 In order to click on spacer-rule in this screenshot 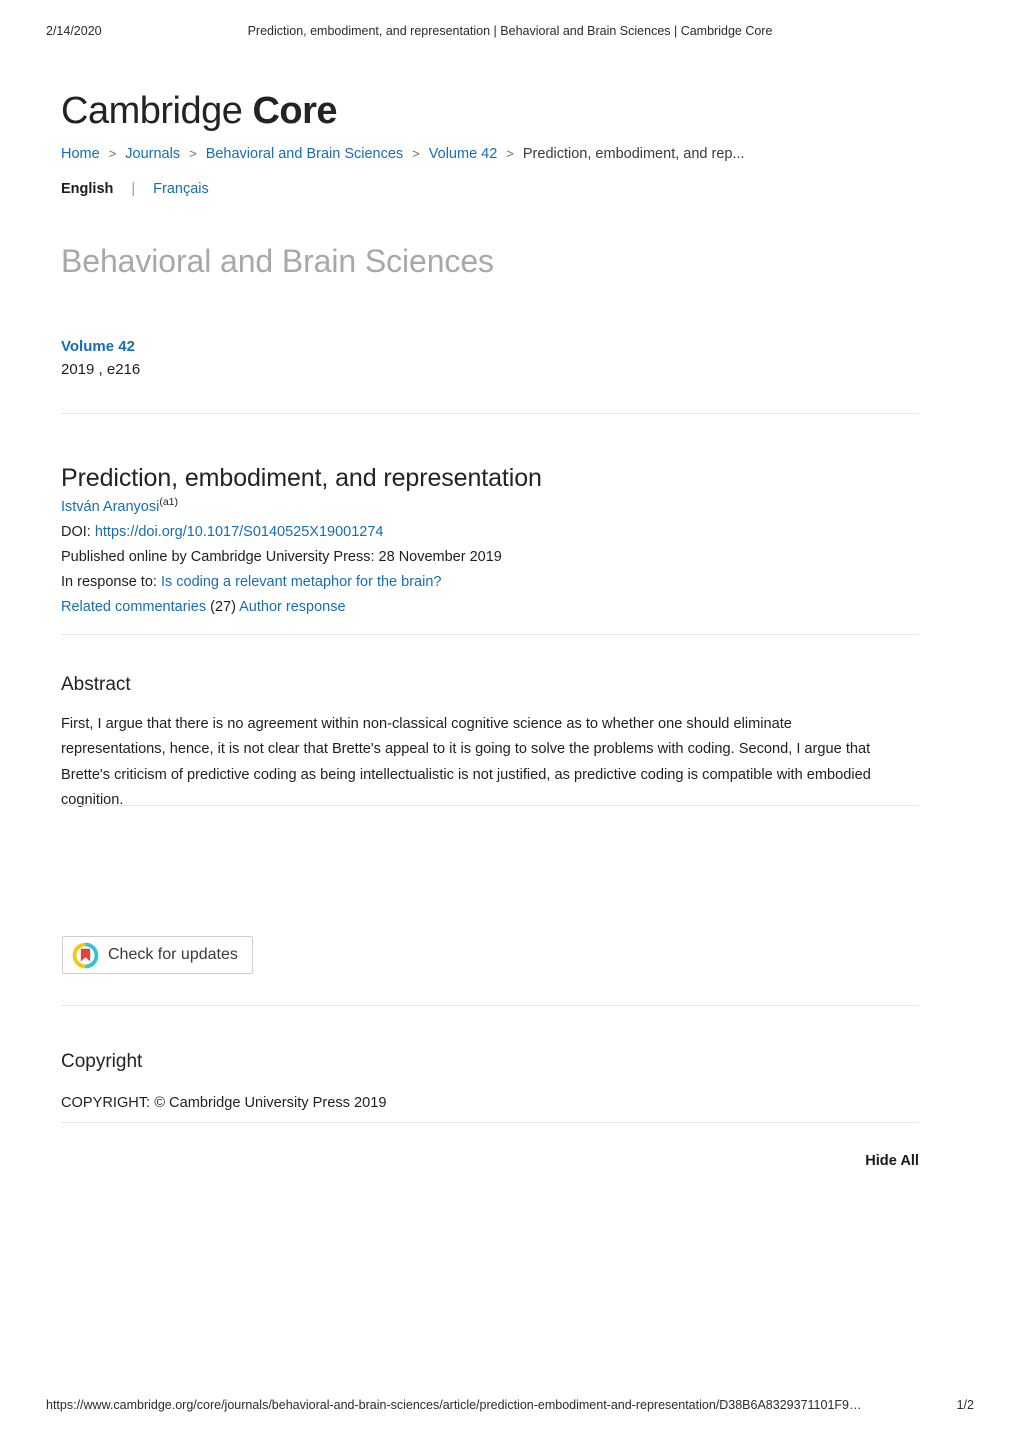, I will do `click(490, 417)`.